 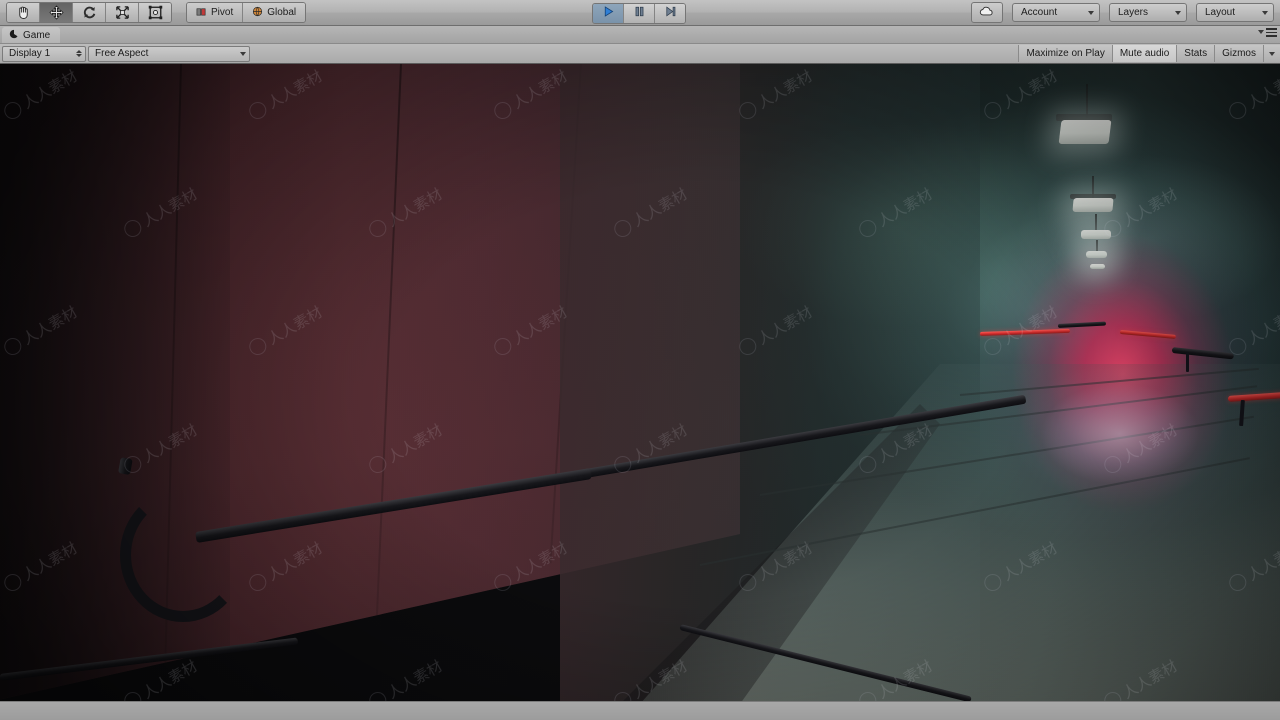 What do you see at coordinates (30, 53) in the screenshot?
I see `display-label: Display 1` at bounding box center [30, 53].